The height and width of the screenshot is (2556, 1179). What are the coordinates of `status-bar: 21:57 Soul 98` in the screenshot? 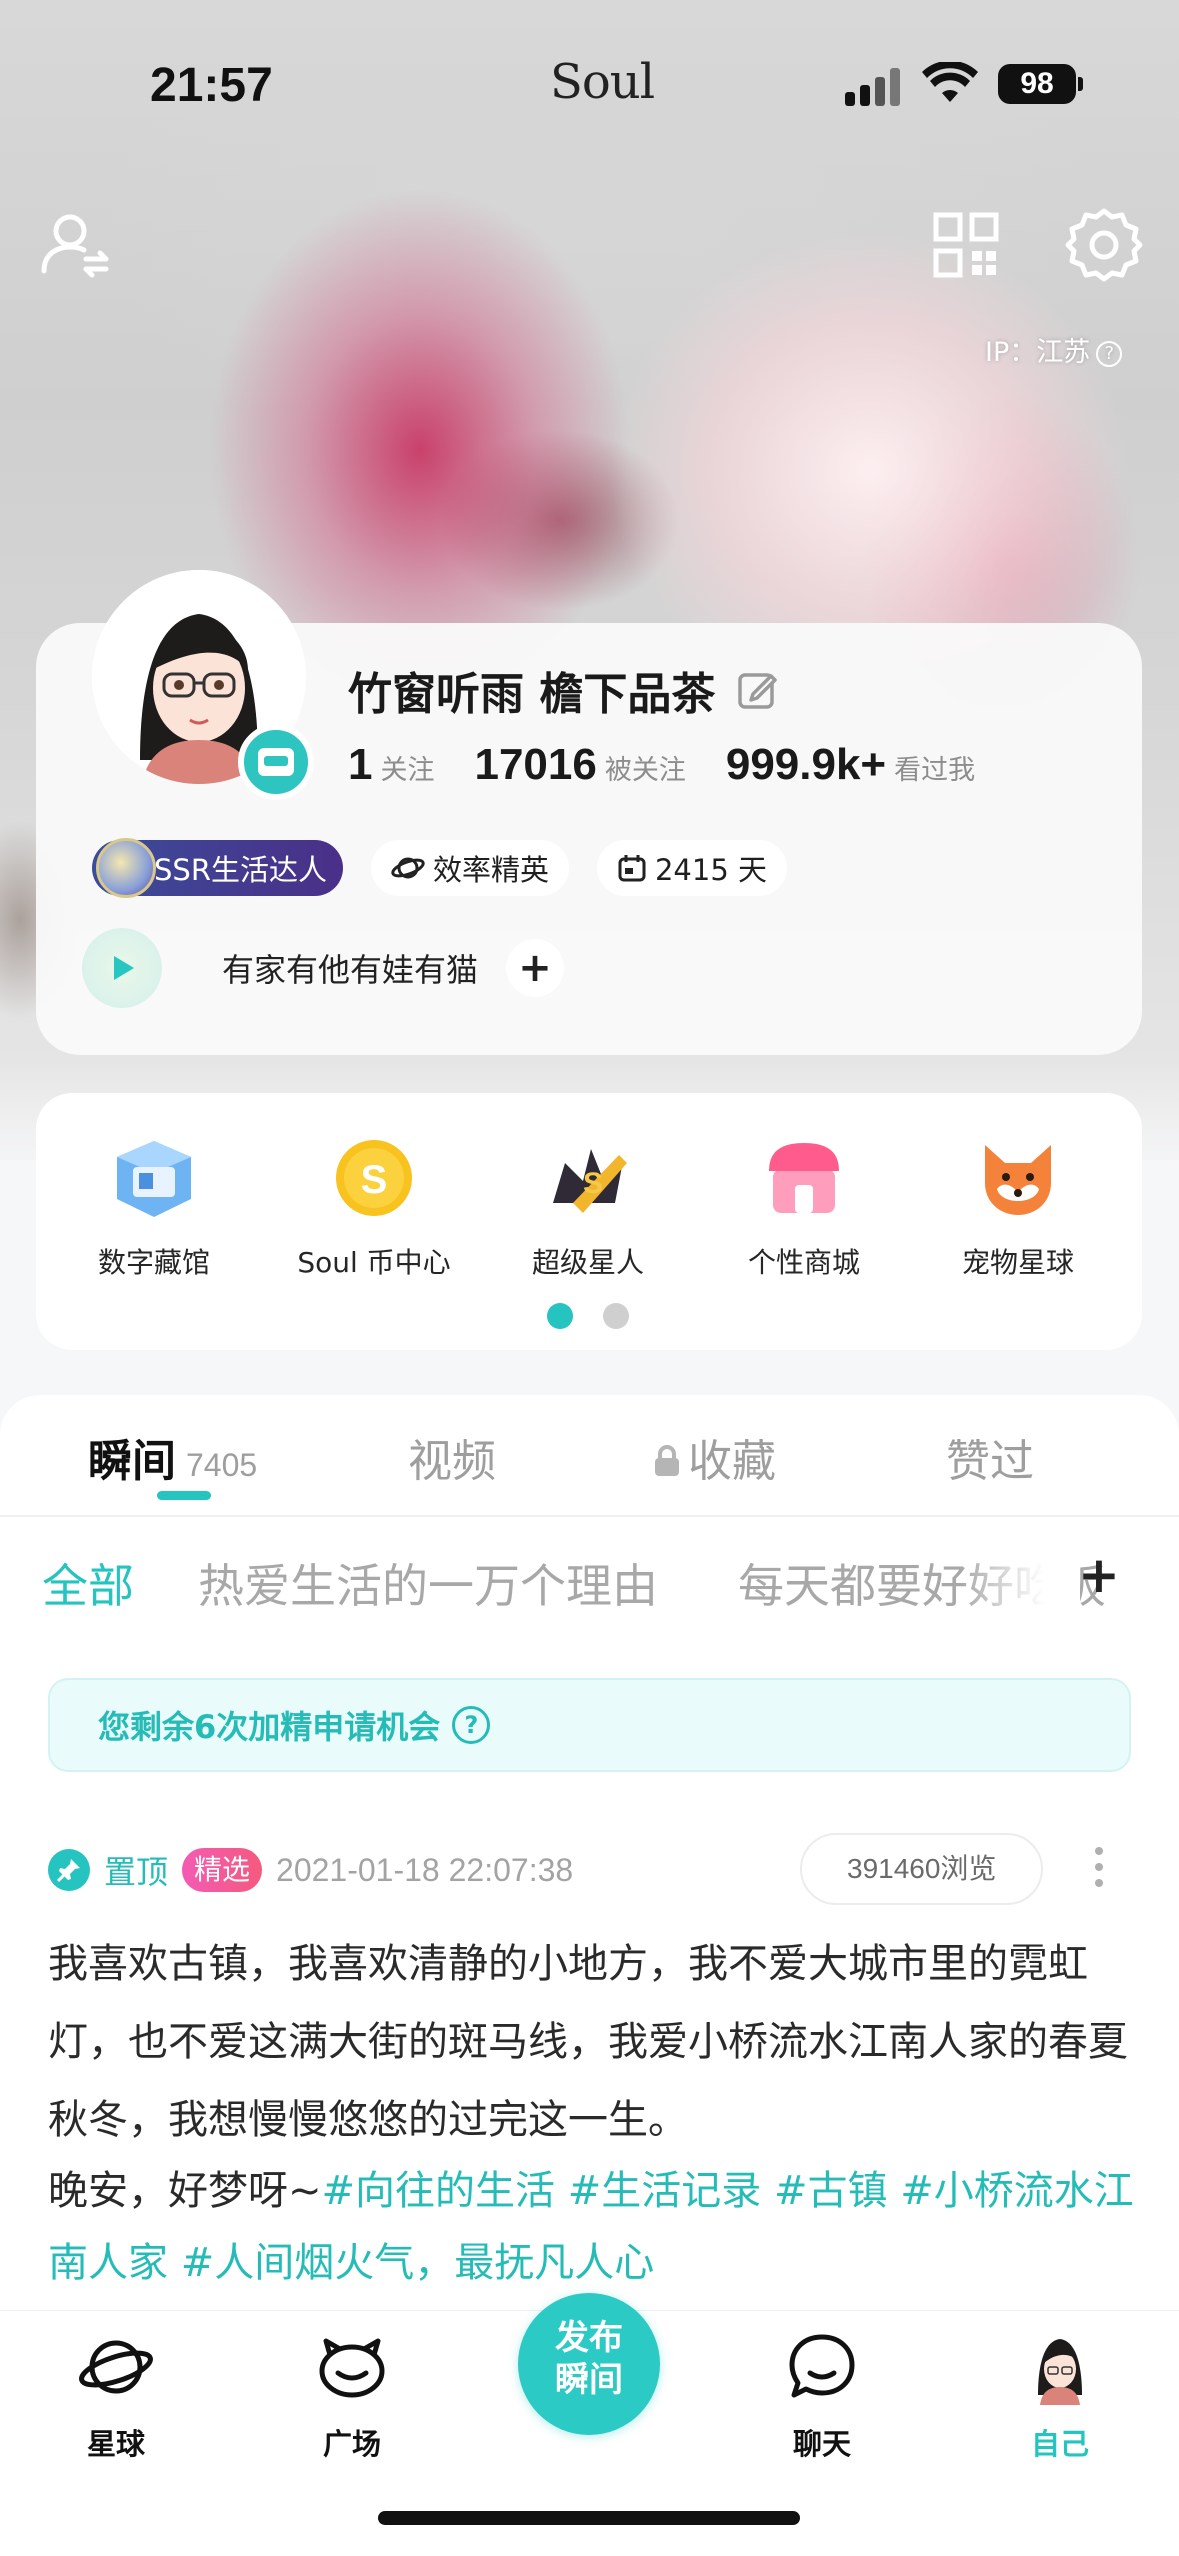 It's located at (589, 85).